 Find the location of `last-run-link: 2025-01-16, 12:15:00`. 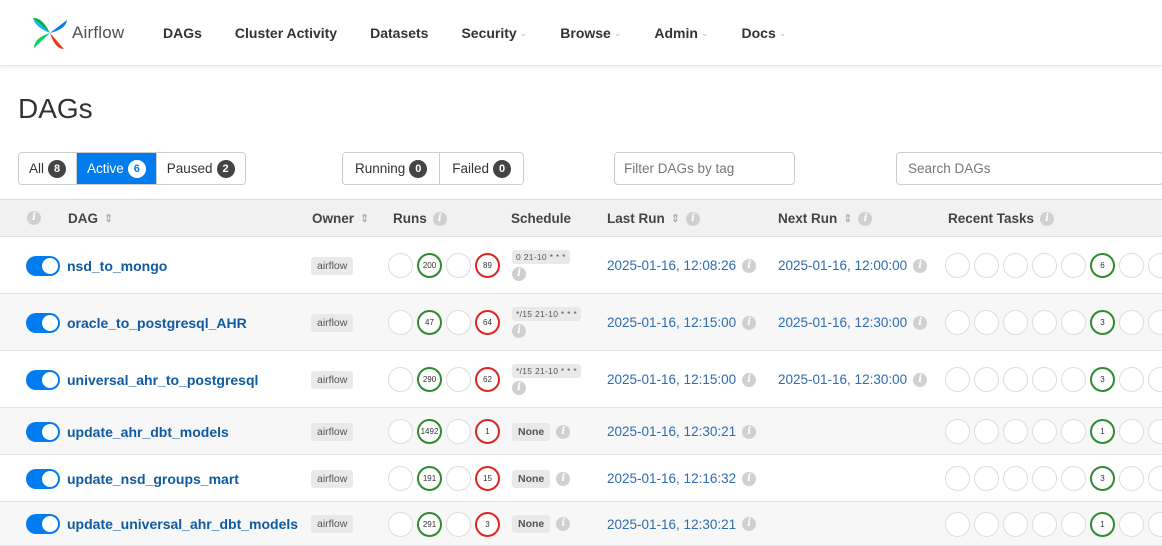

last-run-link: 2025-01-16, 12:15:00 is located at coordinates (671, 322).